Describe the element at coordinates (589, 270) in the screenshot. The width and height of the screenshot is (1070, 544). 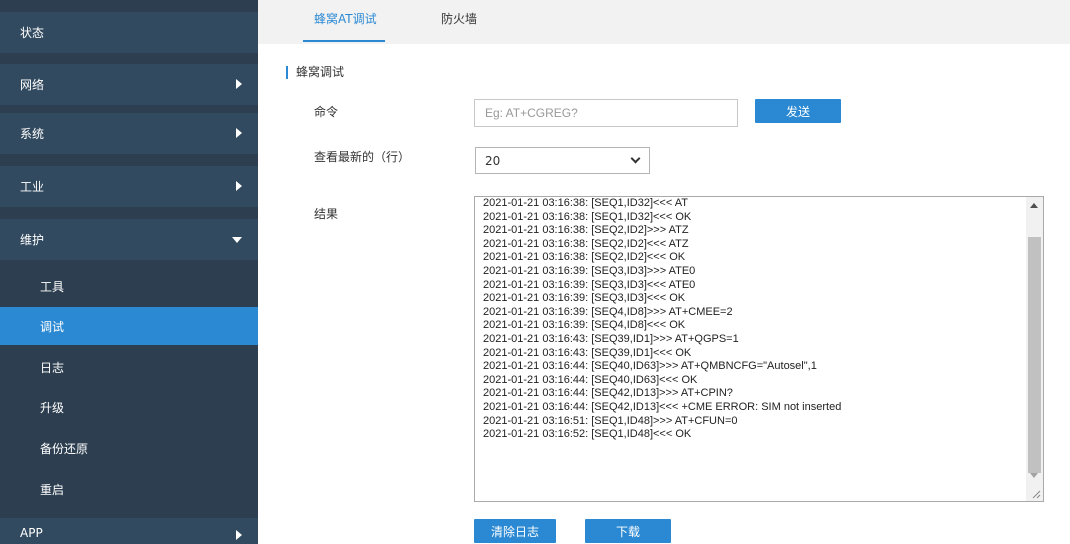
I see `log-line: 2021-01-21 03:16:39: [SEQ3,ID3]>>> ATE0` at that location.